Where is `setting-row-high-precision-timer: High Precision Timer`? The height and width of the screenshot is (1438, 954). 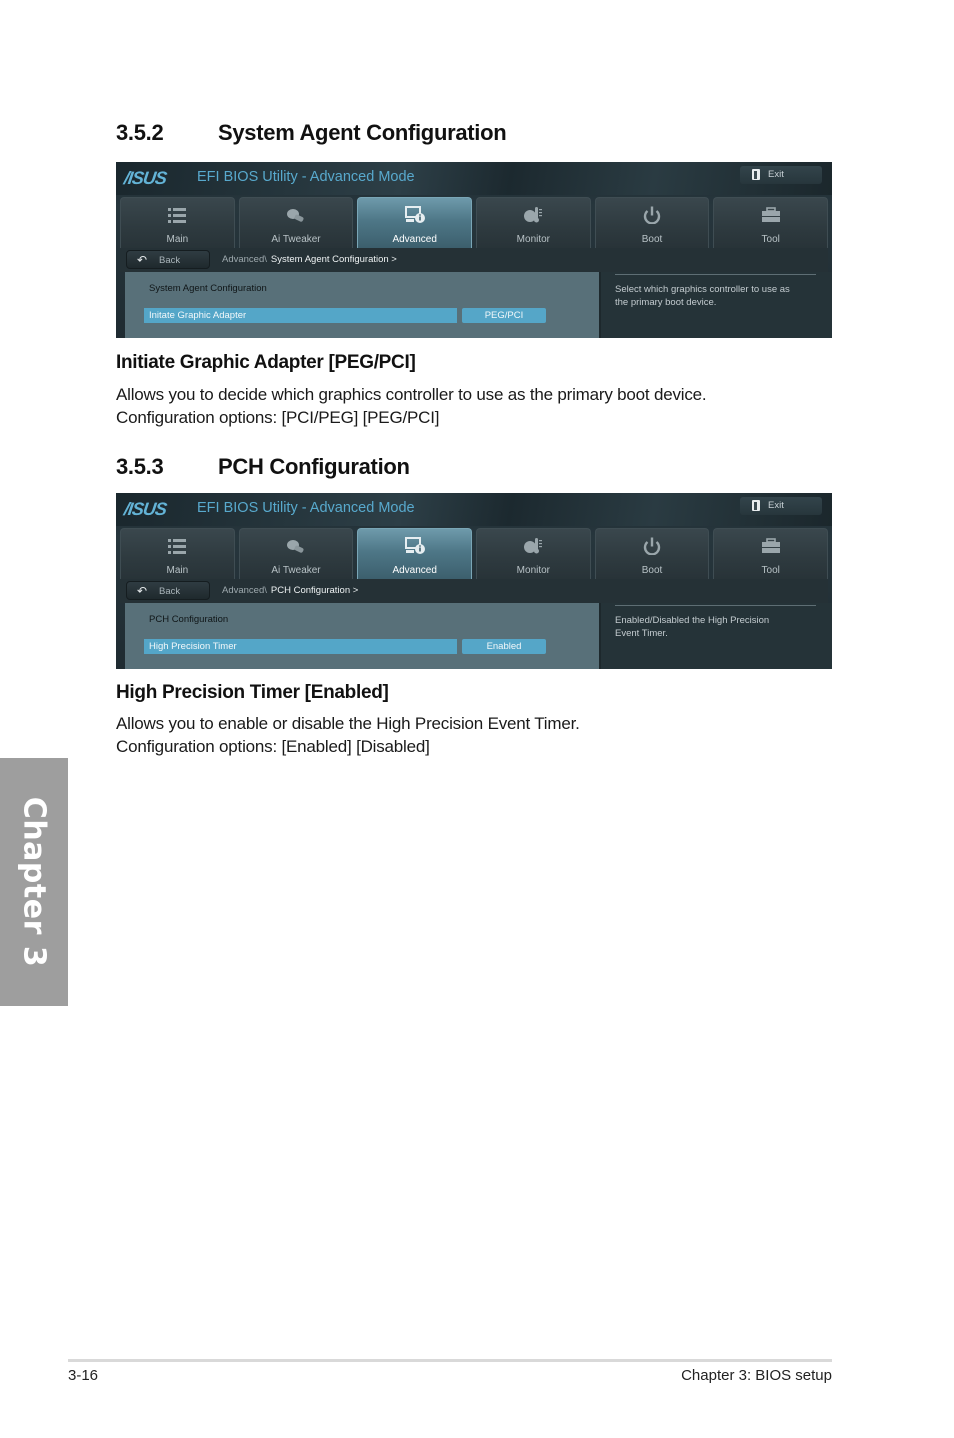 setting-row-high-precision-timer: High Precision Timer is located at coordinates (300, 646).